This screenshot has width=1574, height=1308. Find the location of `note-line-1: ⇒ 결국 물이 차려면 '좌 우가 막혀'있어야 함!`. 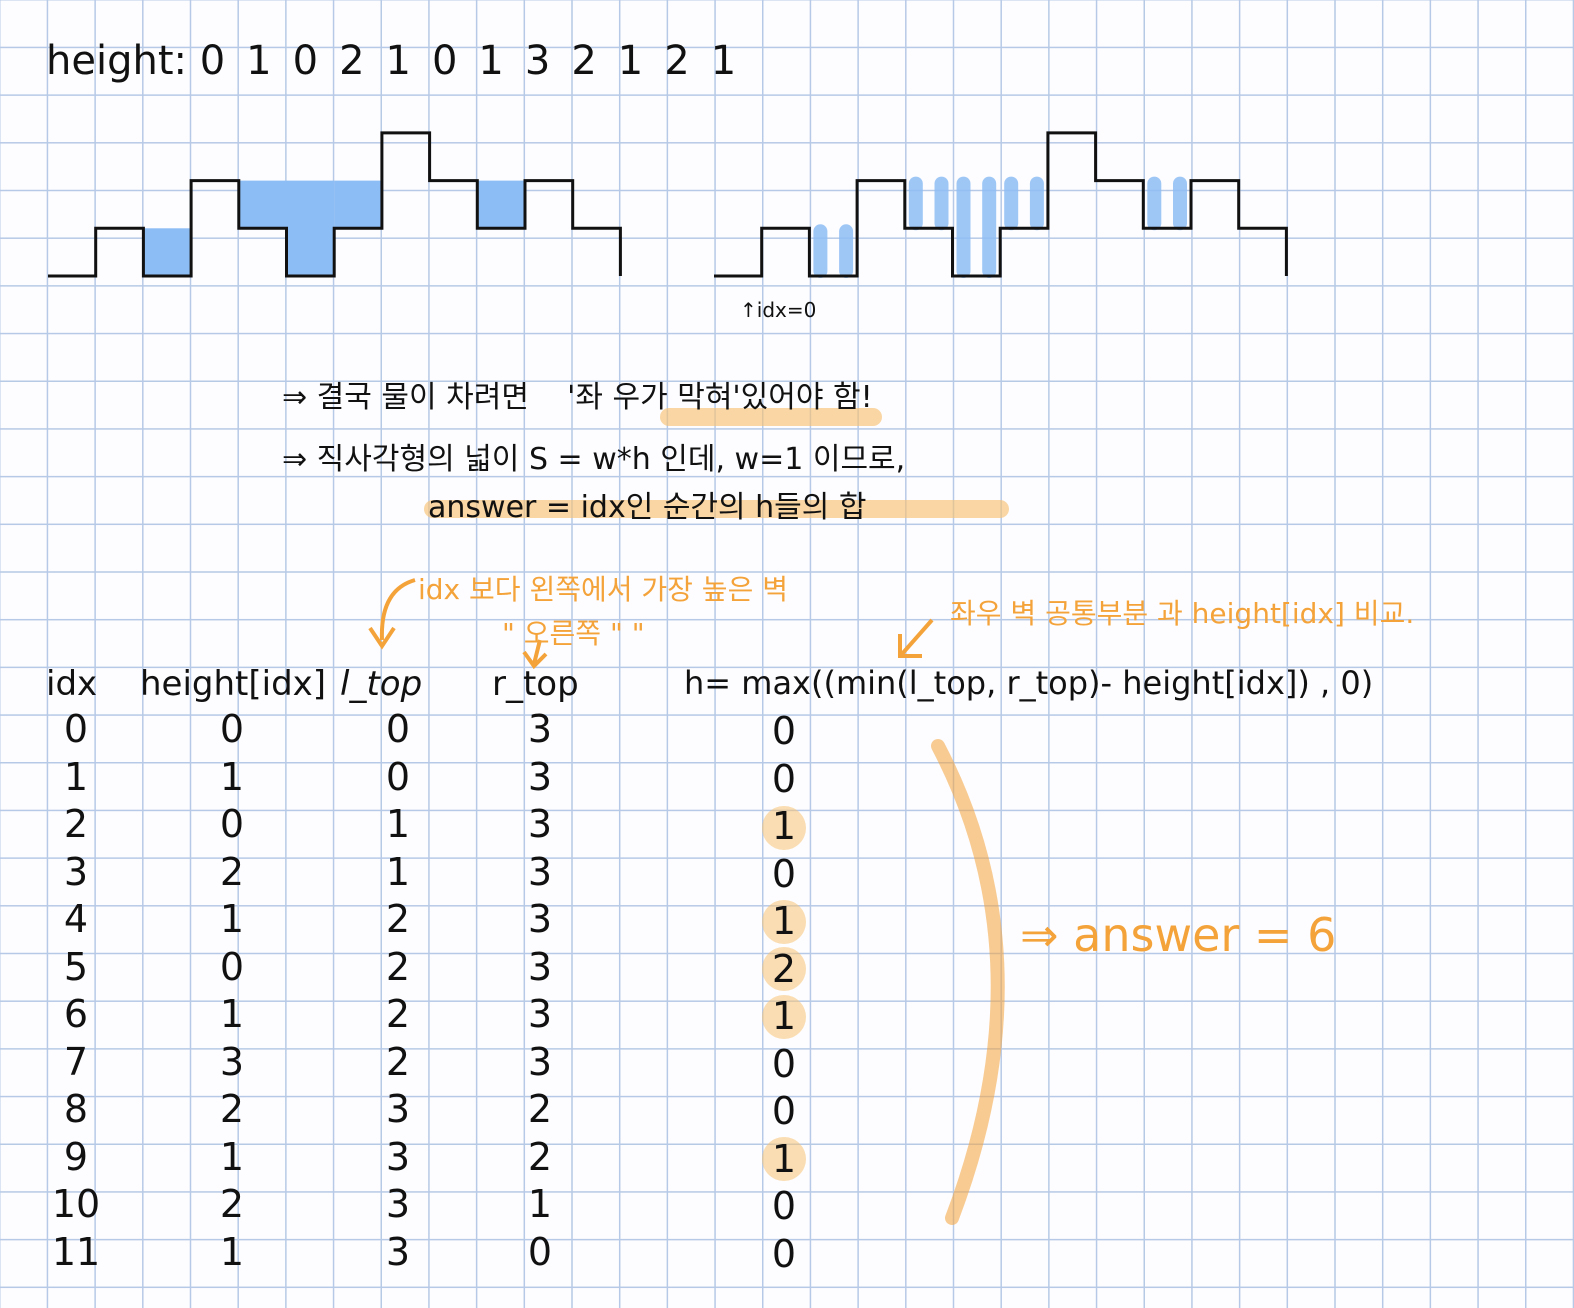

note-line-1: ⇒ 결국 물이 차려면 '좌 우가 막혀'있어야 함! is located at coordinates (577, 397).